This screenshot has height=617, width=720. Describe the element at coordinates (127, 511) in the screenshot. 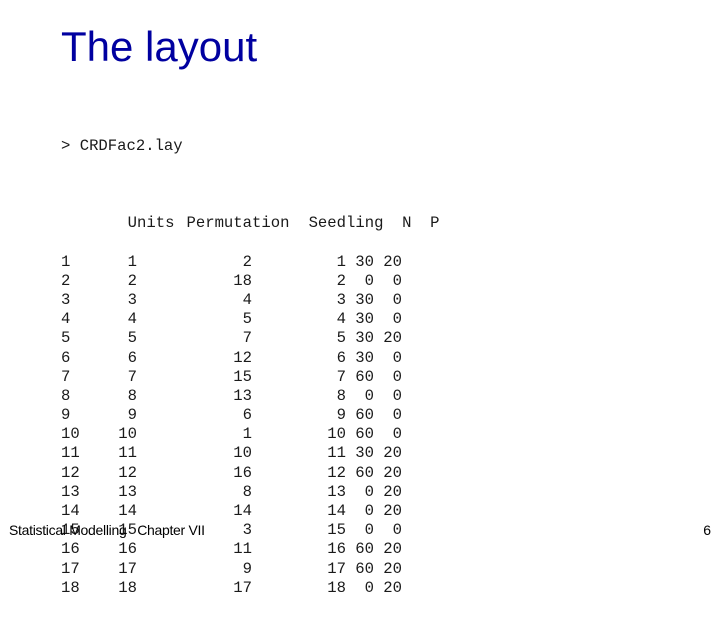

I see `cell-units: 14` at that location.